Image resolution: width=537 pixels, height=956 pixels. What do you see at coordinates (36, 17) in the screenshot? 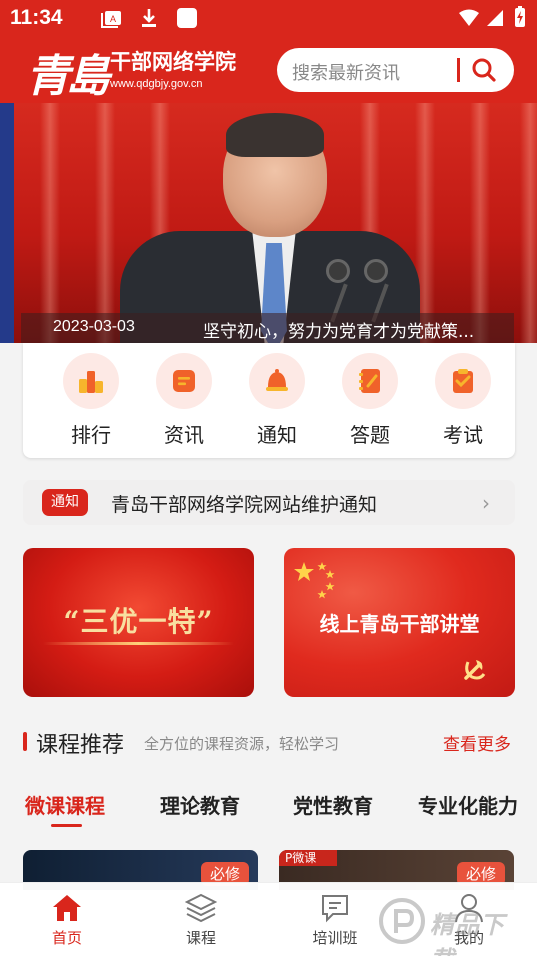
I see `status-time: 11:34` at bounding box center [36, 17].